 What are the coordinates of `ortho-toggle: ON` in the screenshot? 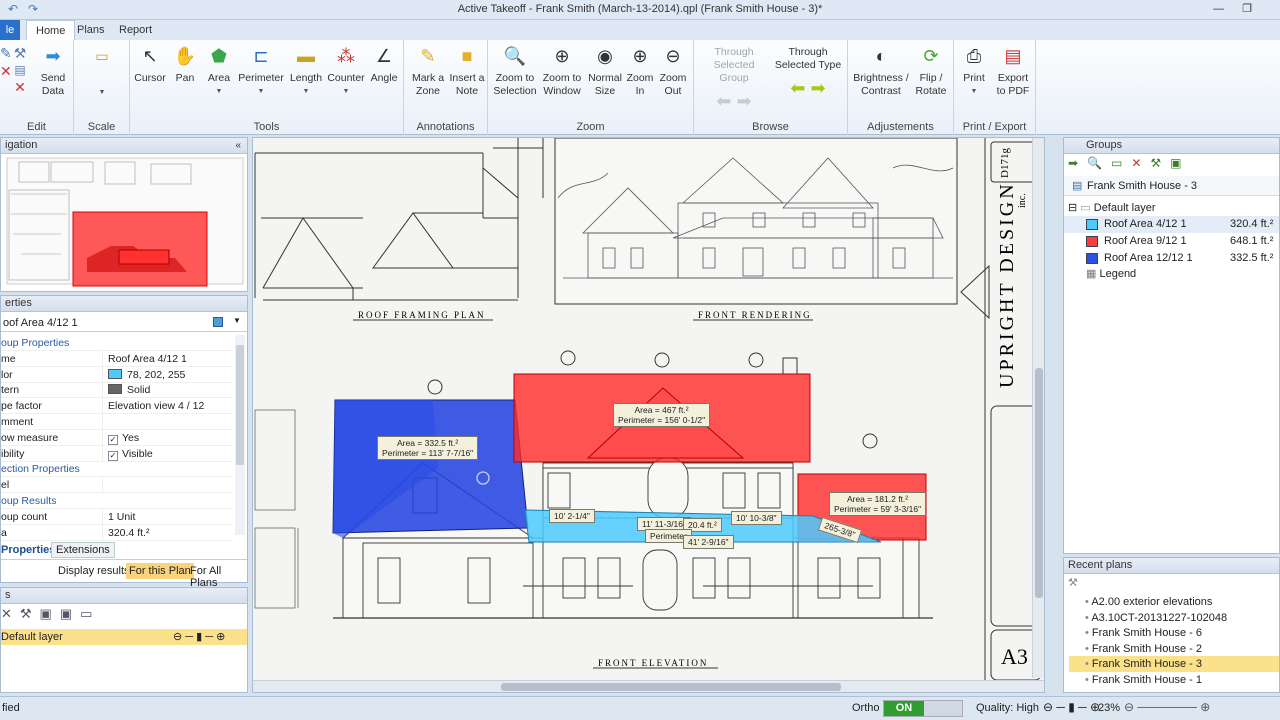 It's located at (923, 708).